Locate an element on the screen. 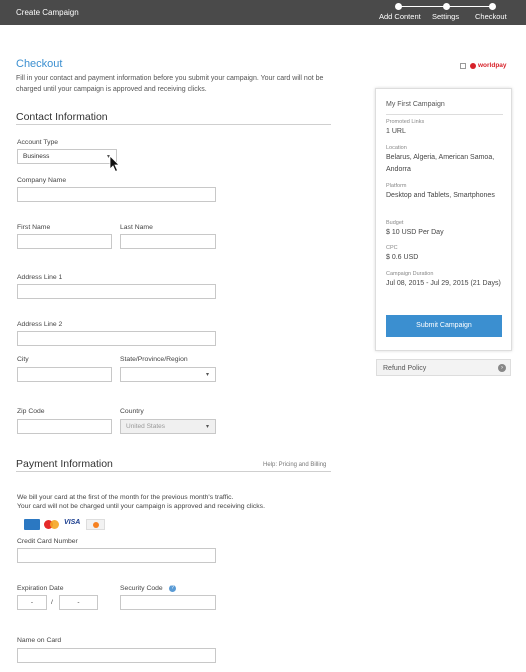 The height and width of the screenshot is (672, 526). campaign-name: My First Campaign is located at coordinates (415, 104).